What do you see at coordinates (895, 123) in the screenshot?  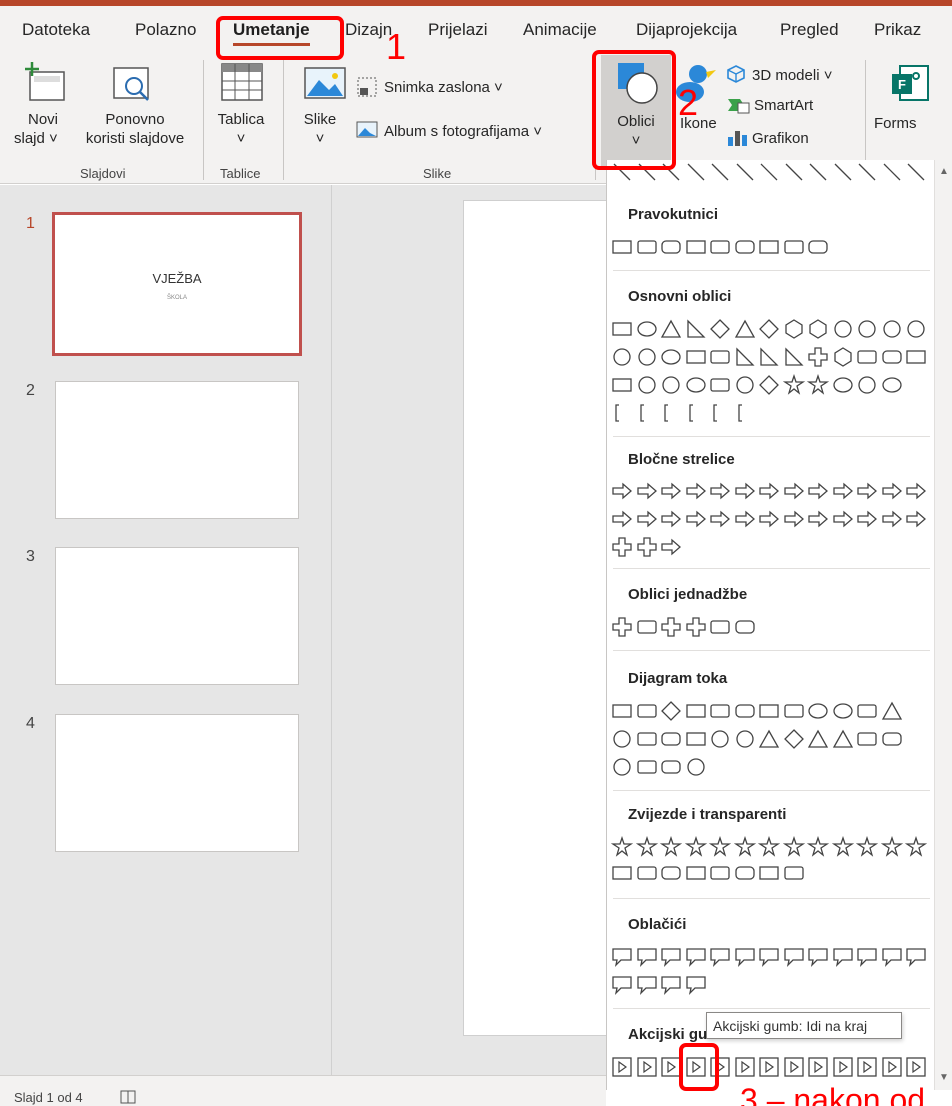 I see `forms-button: Forms` at bounding box center [895, 123].